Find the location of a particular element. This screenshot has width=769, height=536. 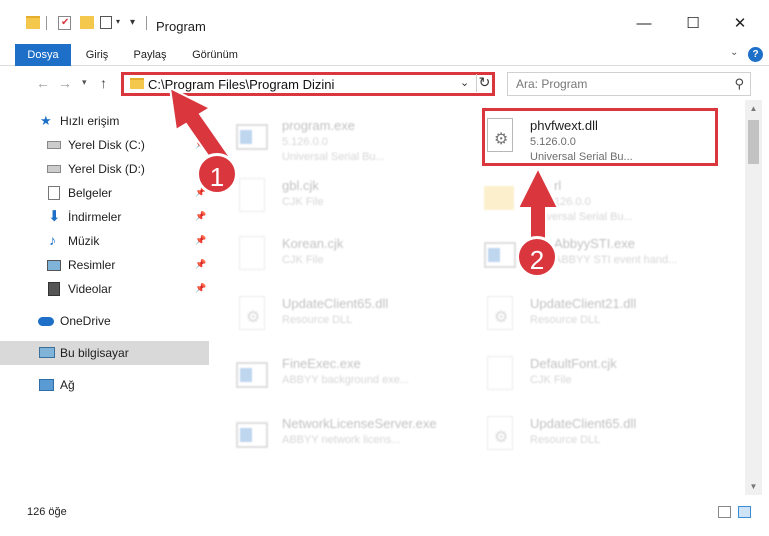

new-folder-icon is located at coordinates (87, 22).